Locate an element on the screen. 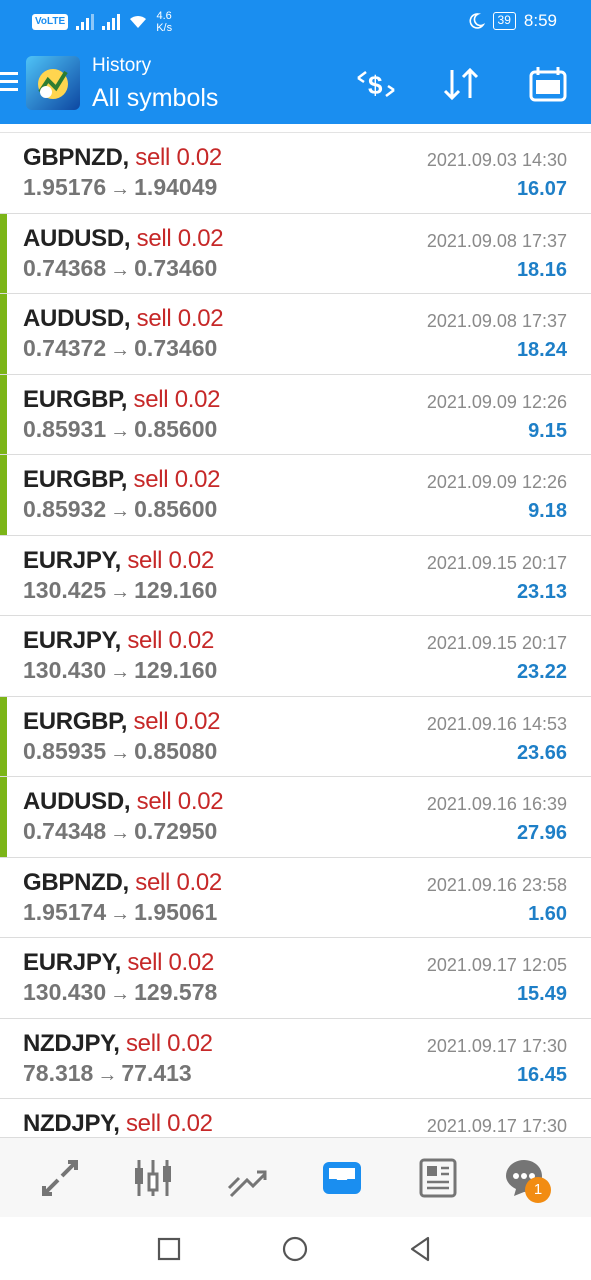 The height and width of the screenshot is (1280, 591). status-bar: VoLTE 4.6 K/s 39 8:59 is located at coordinates (295, 22).